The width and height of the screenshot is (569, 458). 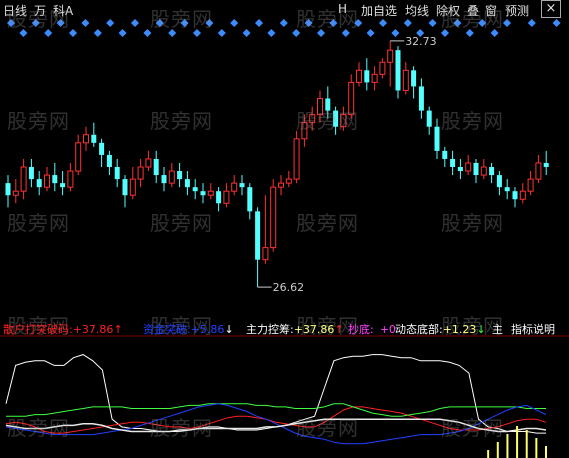 I want to click on overlay-button: 叠, so click(x=473, y=10).